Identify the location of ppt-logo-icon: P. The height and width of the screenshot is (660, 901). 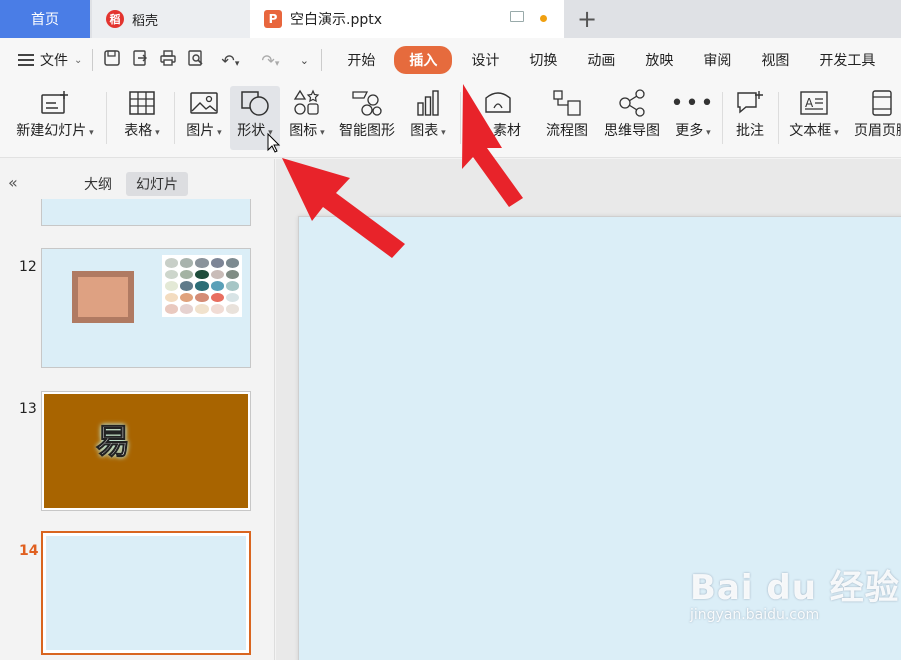
(273, 19).